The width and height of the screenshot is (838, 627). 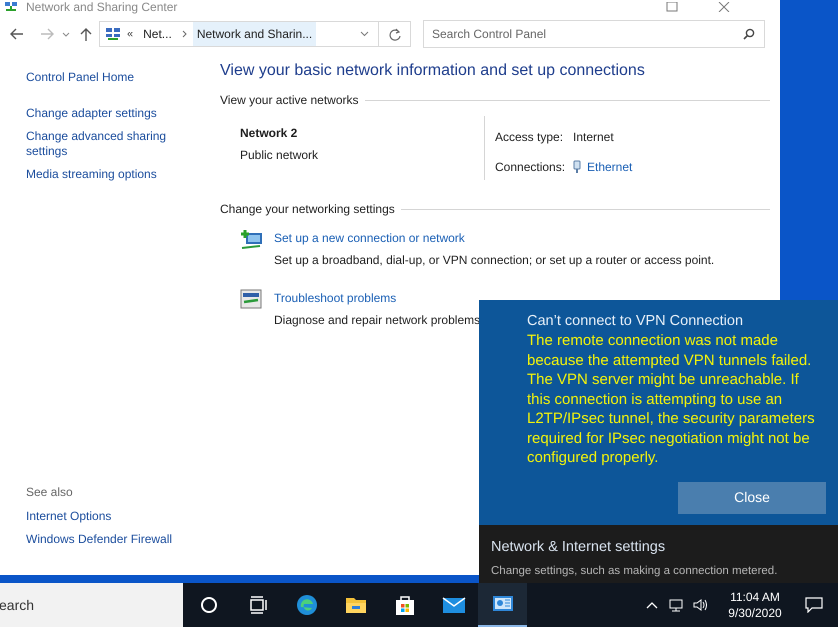 What do you see at coordinates (755, 613) in the screenshot?
I see `date-text: 9/30/2020` at bounding box center [755, 613].